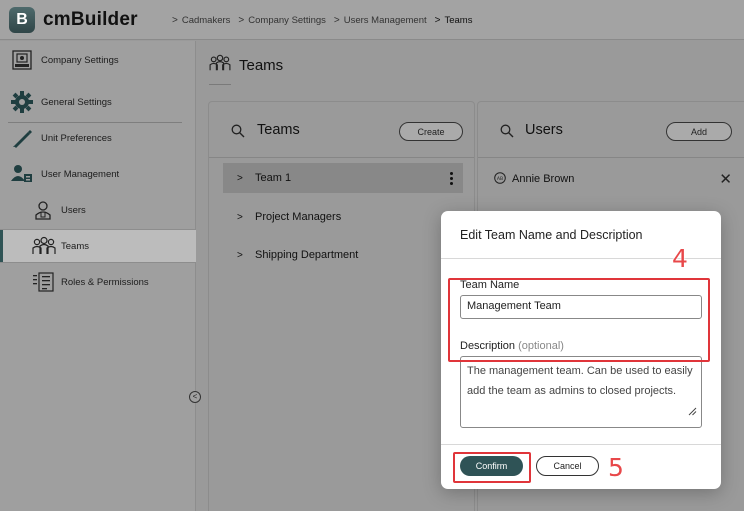 This screenshot has height=511, width=744. Describe the element at coordinates (80, 60) in the screenshot. I see `sidebar-item-label: Company Settings` at that location.